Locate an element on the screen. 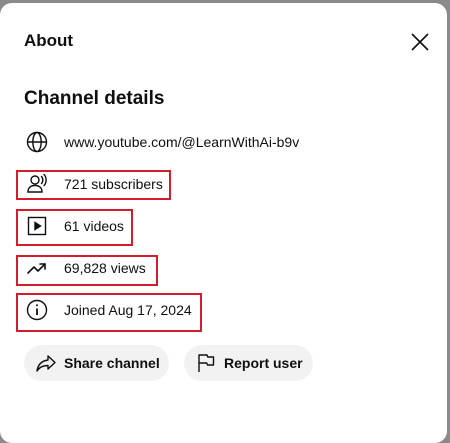 This screenshot has width=450, height=443. close-icon is located at coordinates (420, 42).